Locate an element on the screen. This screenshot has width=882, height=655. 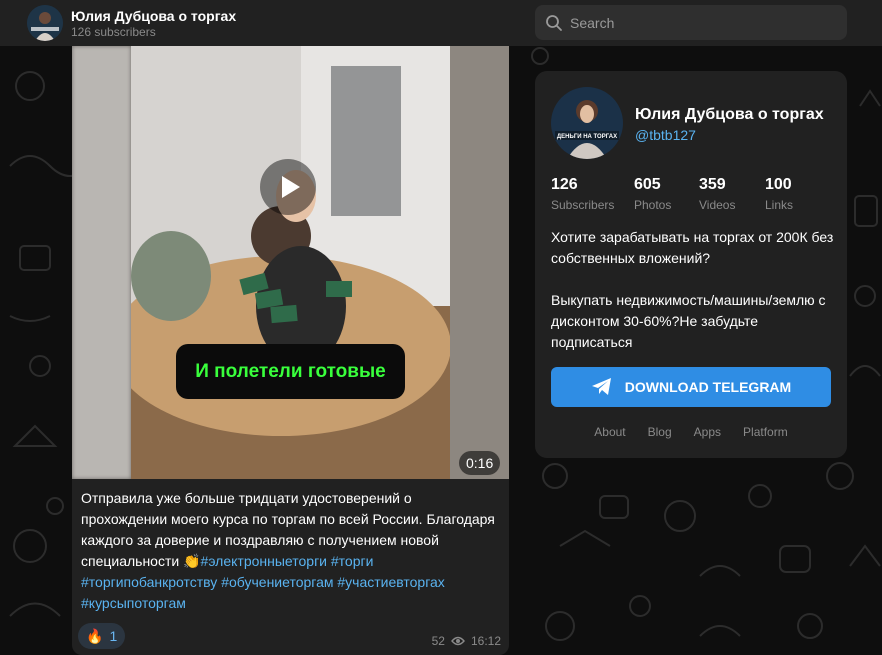
stat-label: Videos is located at coordinates (717, 205).